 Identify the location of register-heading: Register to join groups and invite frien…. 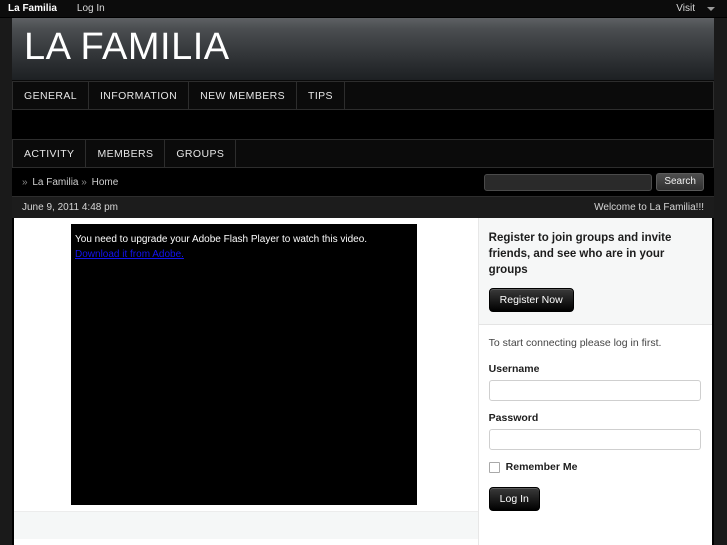
(580, 254).